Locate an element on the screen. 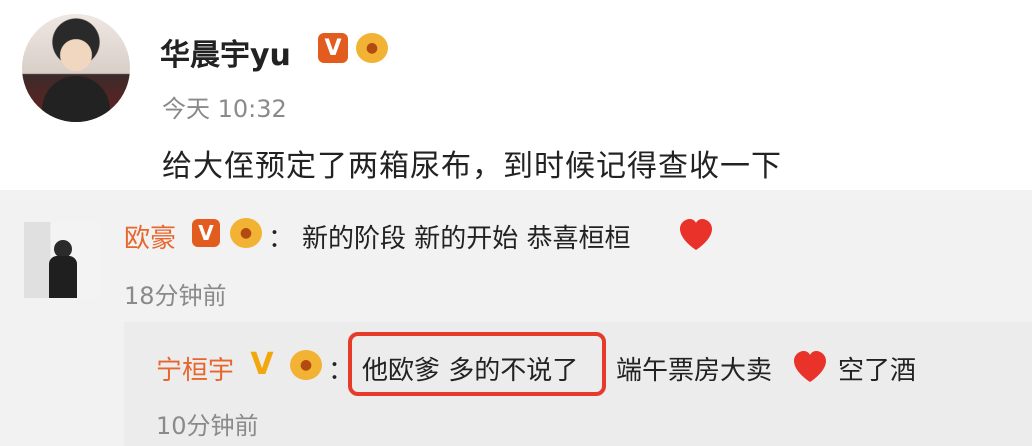 The height and width of the screenshot is (446, 1032). post-text: 给大侄预定了两箱尿布，到时候记得查收一下 is located at coordinates (472, 166).